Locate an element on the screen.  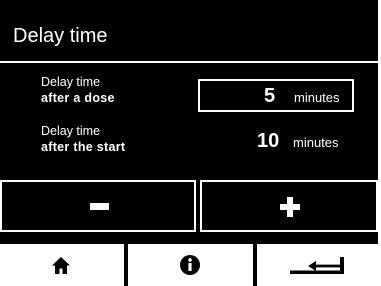
setting-label-after-dose: Delay time after a dose is located at coordinates (78, 90).